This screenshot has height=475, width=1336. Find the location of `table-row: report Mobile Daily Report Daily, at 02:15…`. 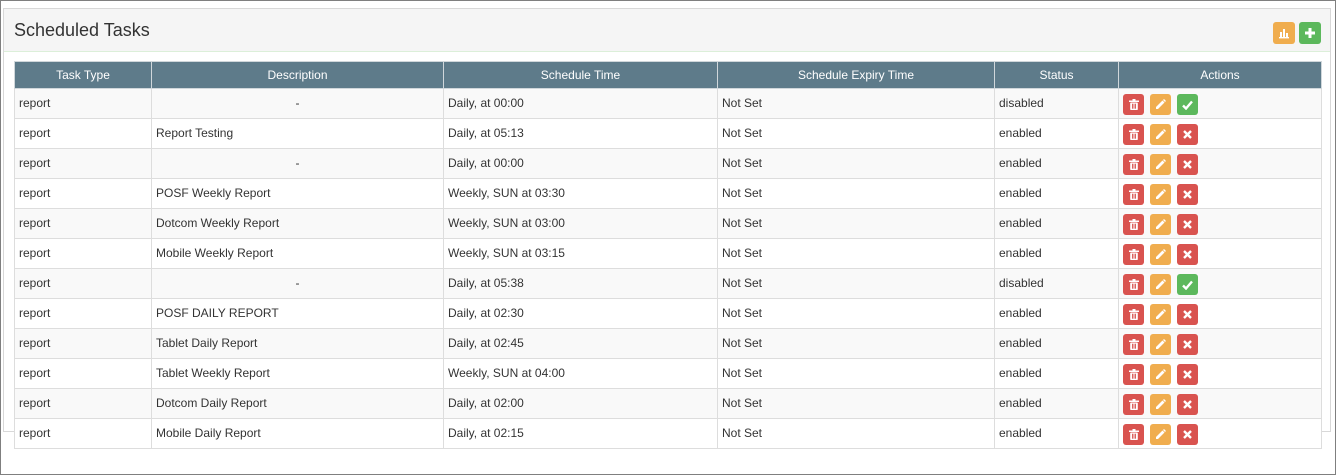

table-row: report Mobile Daily Report Daily, at 02:15… is located at coordinates (668, 433).